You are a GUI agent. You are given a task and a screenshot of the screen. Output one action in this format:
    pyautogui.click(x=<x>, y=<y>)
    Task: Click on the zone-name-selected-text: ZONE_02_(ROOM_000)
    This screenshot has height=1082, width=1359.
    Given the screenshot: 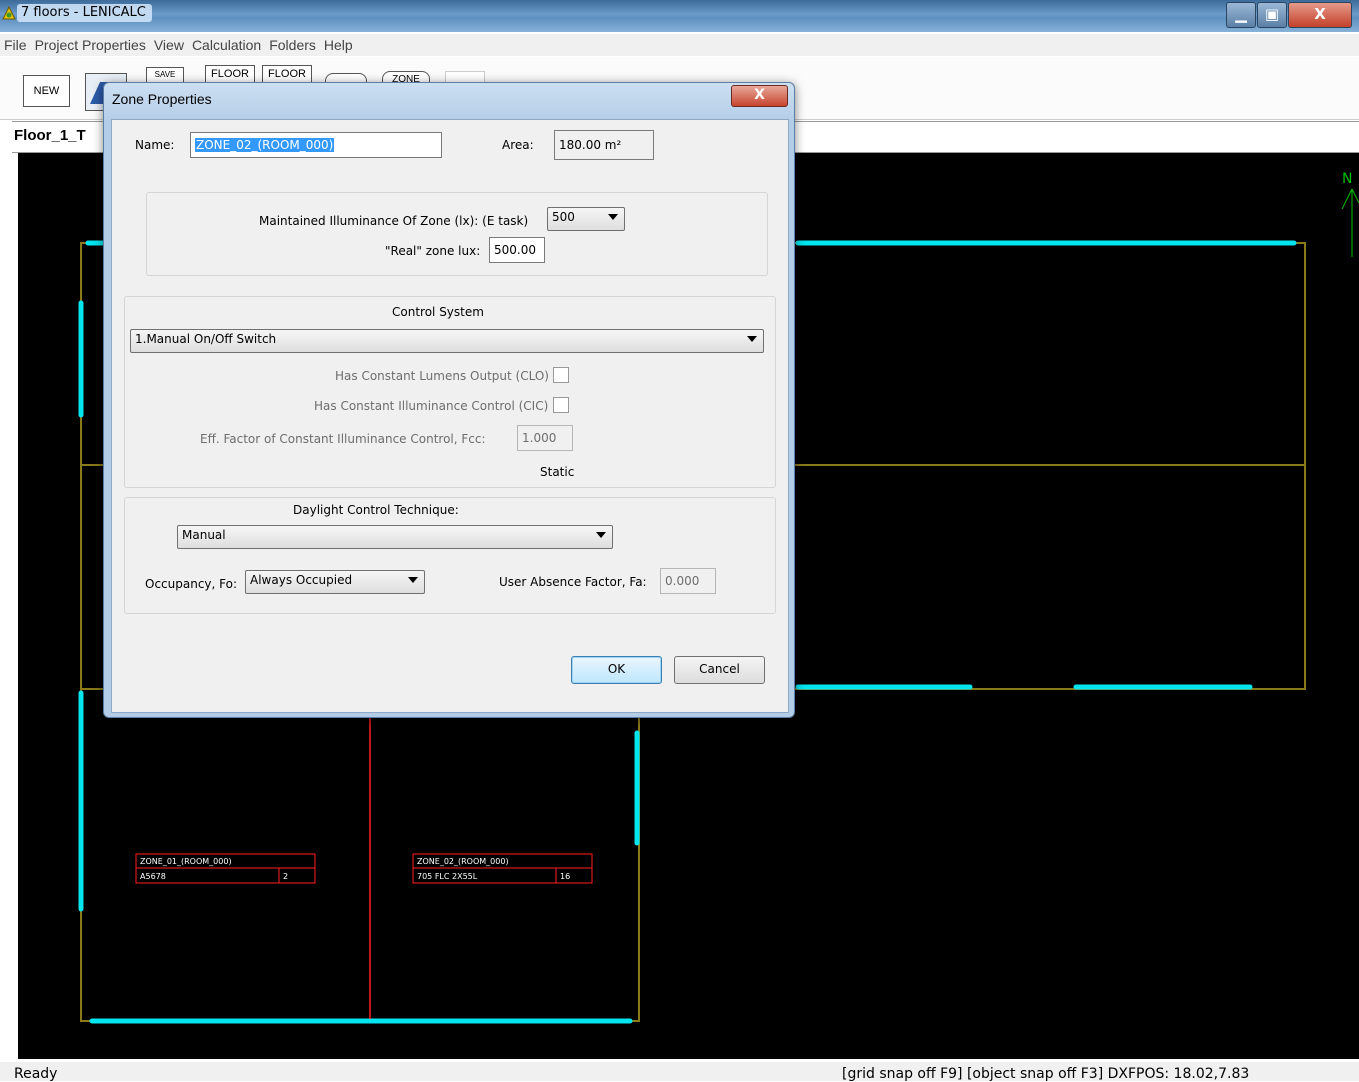 What is the action you would take?
    pyautogui.click(x=265, y=145)
    